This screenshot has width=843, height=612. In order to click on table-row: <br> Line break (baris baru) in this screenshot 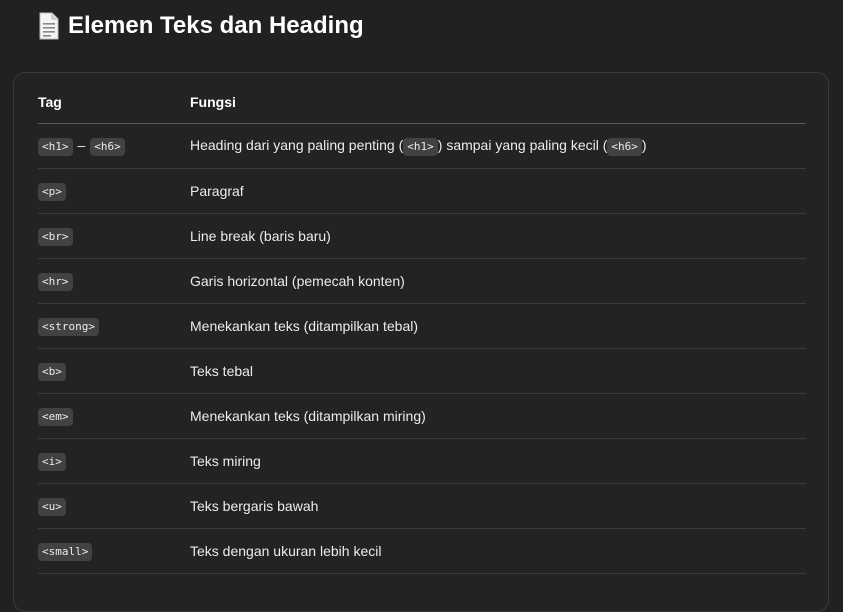, I will do `click(422, 236)`.